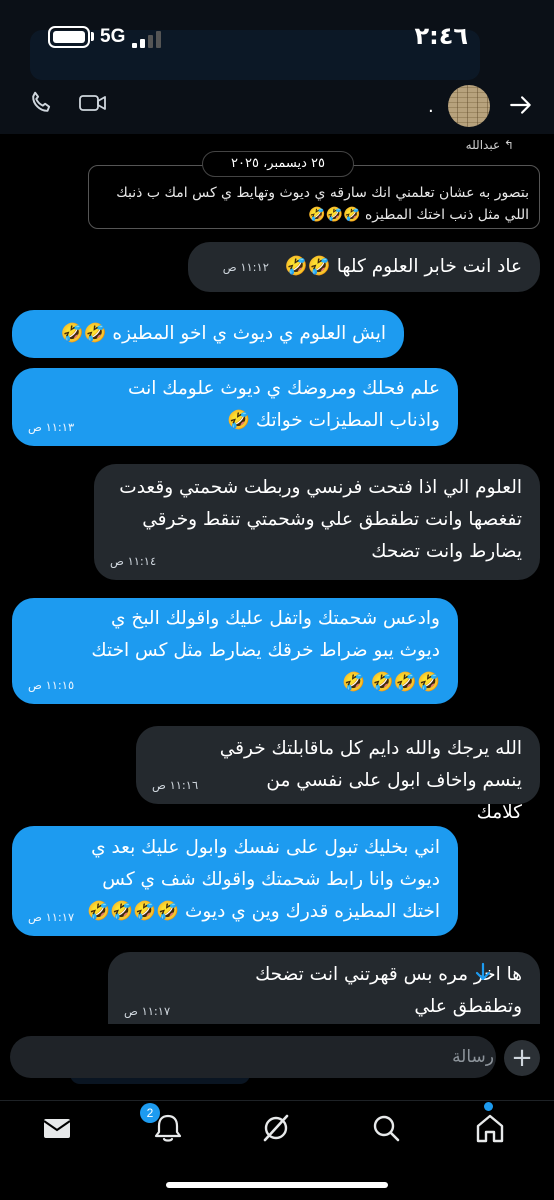 The image size is (554, 1200). Describe the element at coordinates (276, 1128) in the screenshot. I see `grok-tab-icon` at that location.